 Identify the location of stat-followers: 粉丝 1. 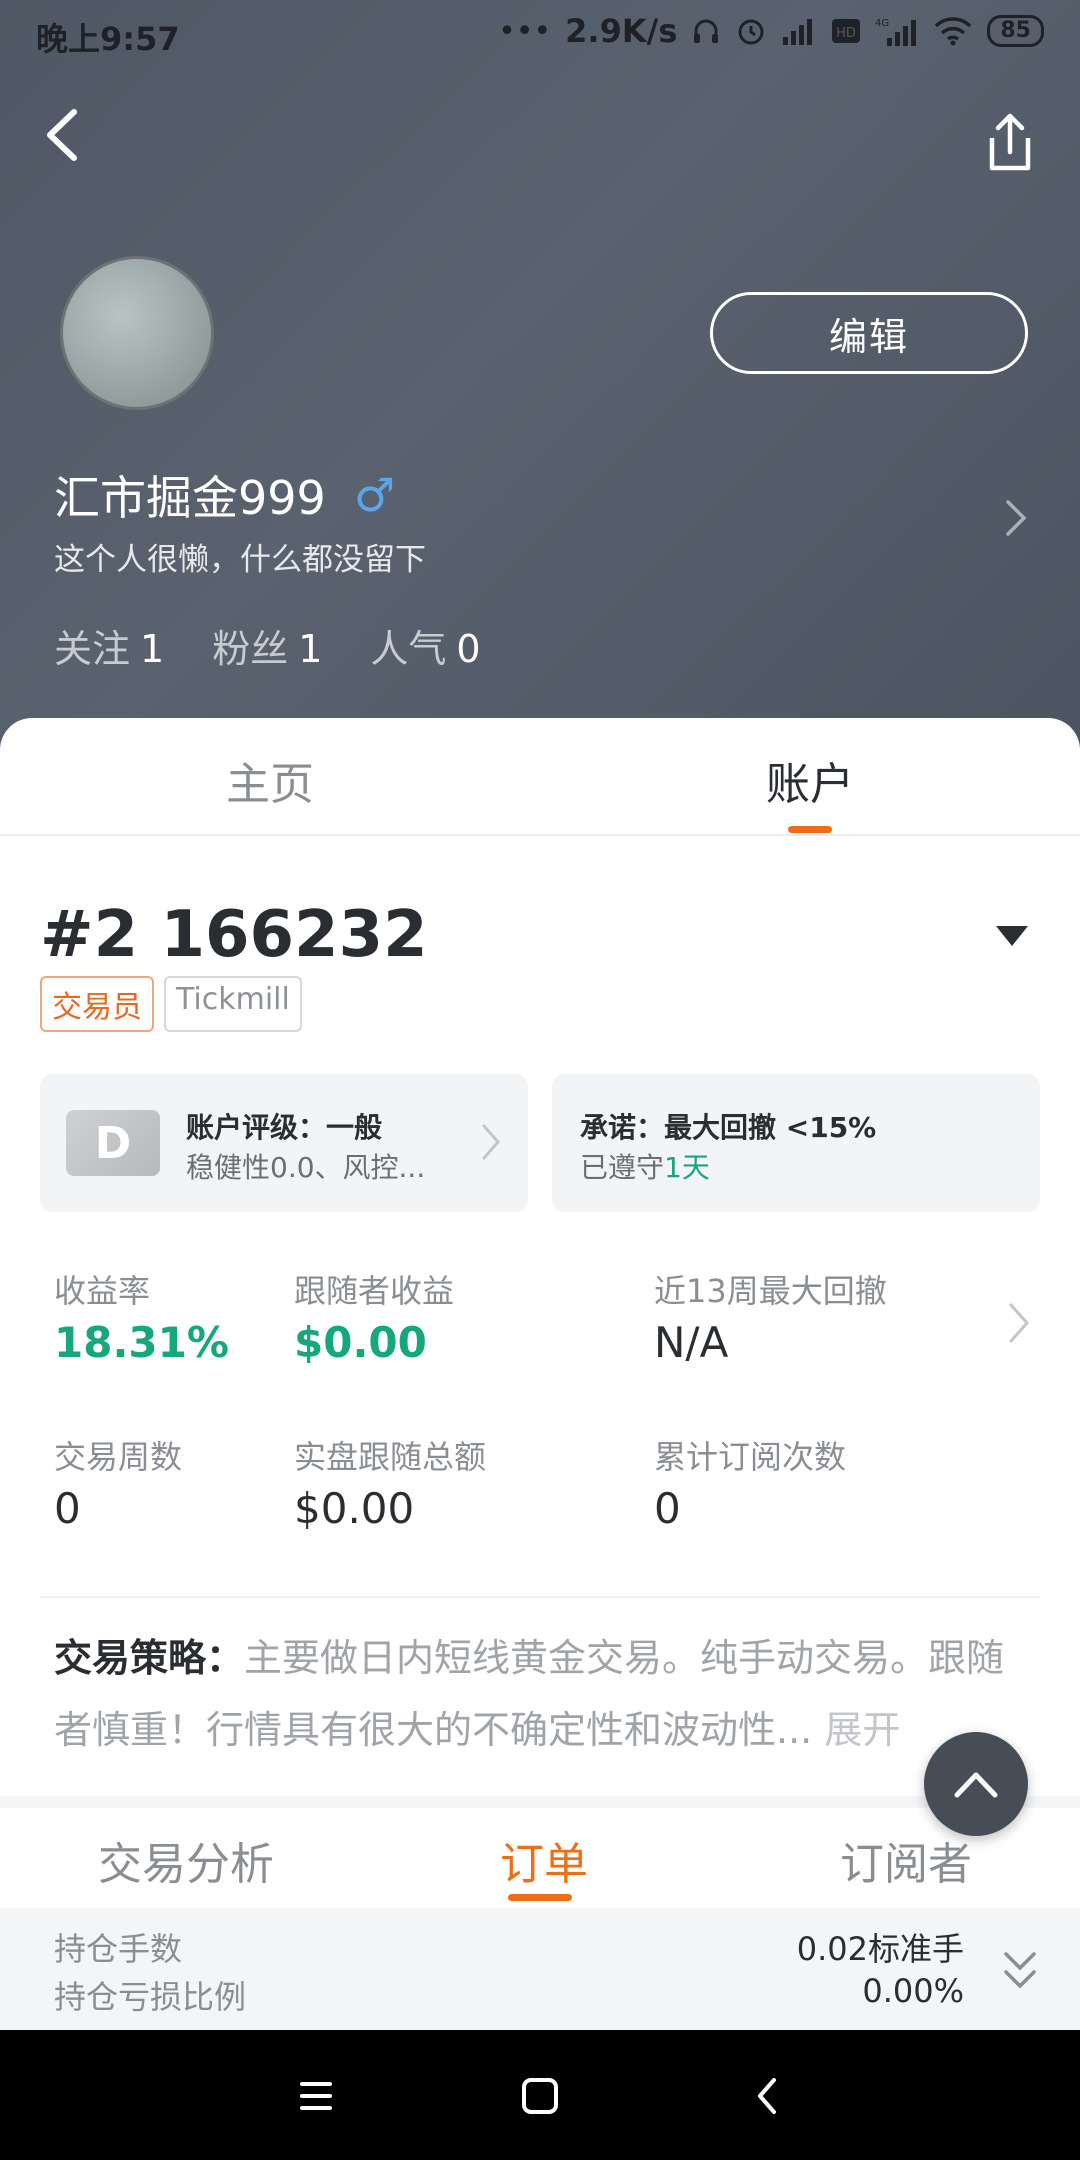
(267, 645).